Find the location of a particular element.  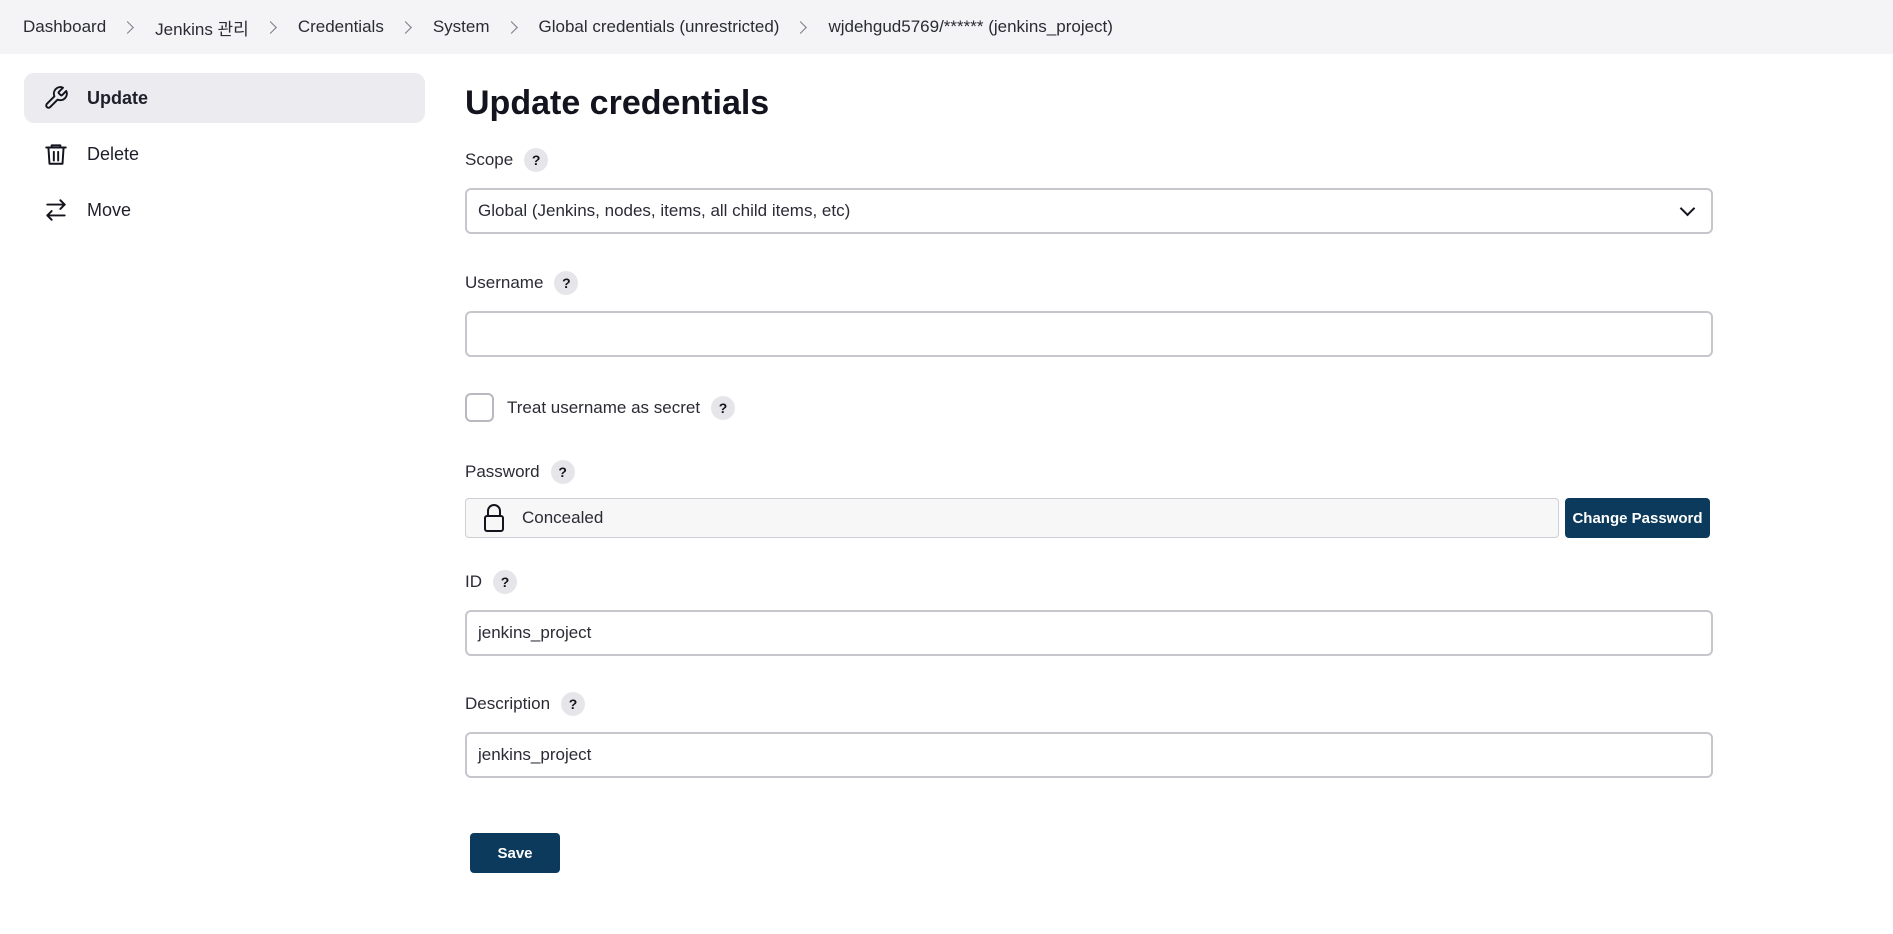

treat-username-secret-label: Treat username as secret is located at coordinates (603, 408).